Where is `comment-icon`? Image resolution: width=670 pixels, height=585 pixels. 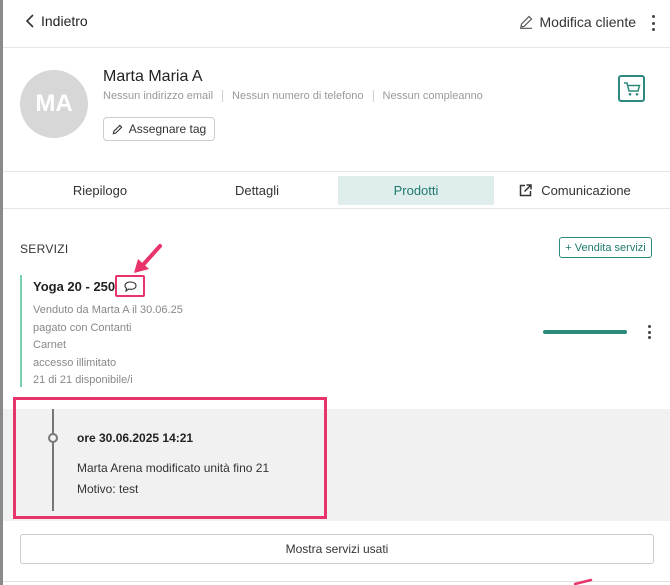 comment-icon is located at coordinates (130, 286).